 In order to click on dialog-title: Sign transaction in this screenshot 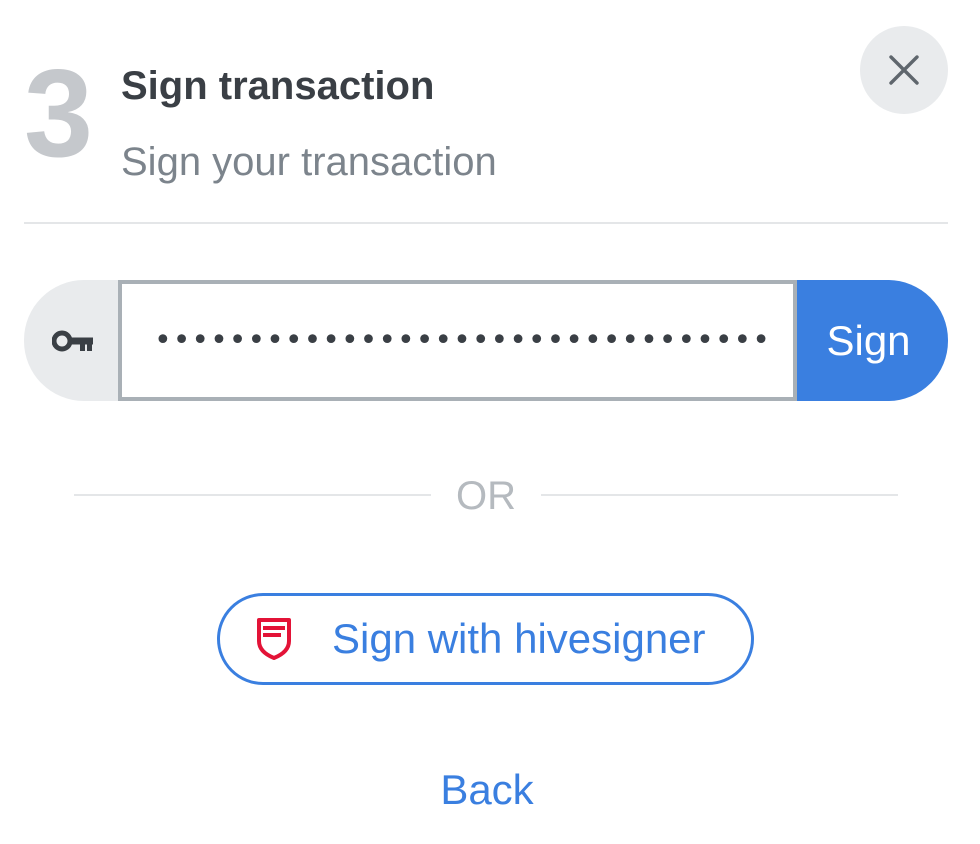, I will do `click(278, 86)`.